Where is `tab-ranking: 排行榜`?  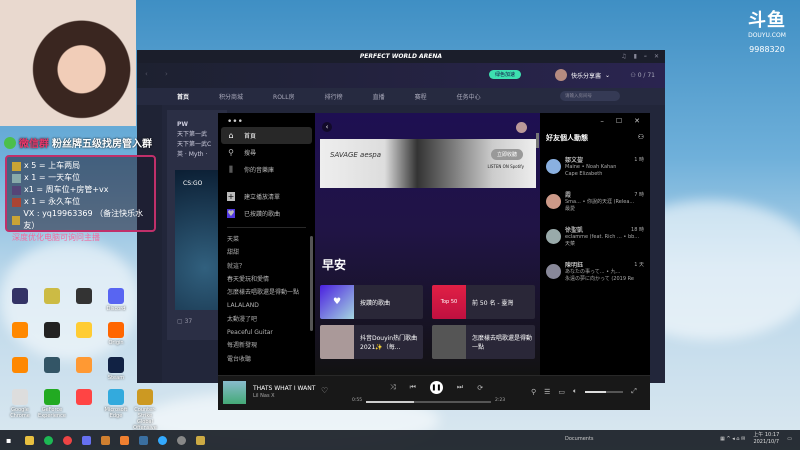
tab-ranking: 排行榜 is located at coordinates (334, 96).